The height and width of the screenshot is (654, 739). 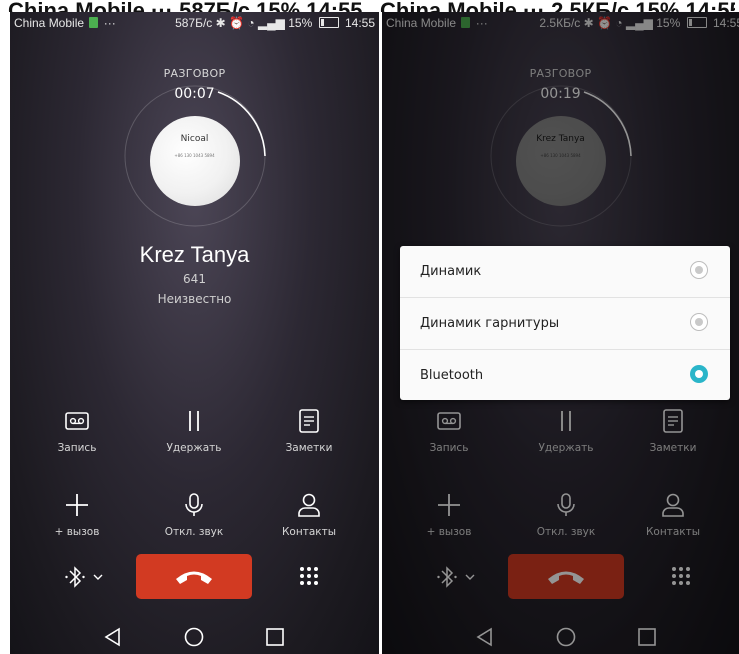 What do you see at coordinates (309, 505) in the screenshot?
I see `person-icon` at bounding box center [309, 505].